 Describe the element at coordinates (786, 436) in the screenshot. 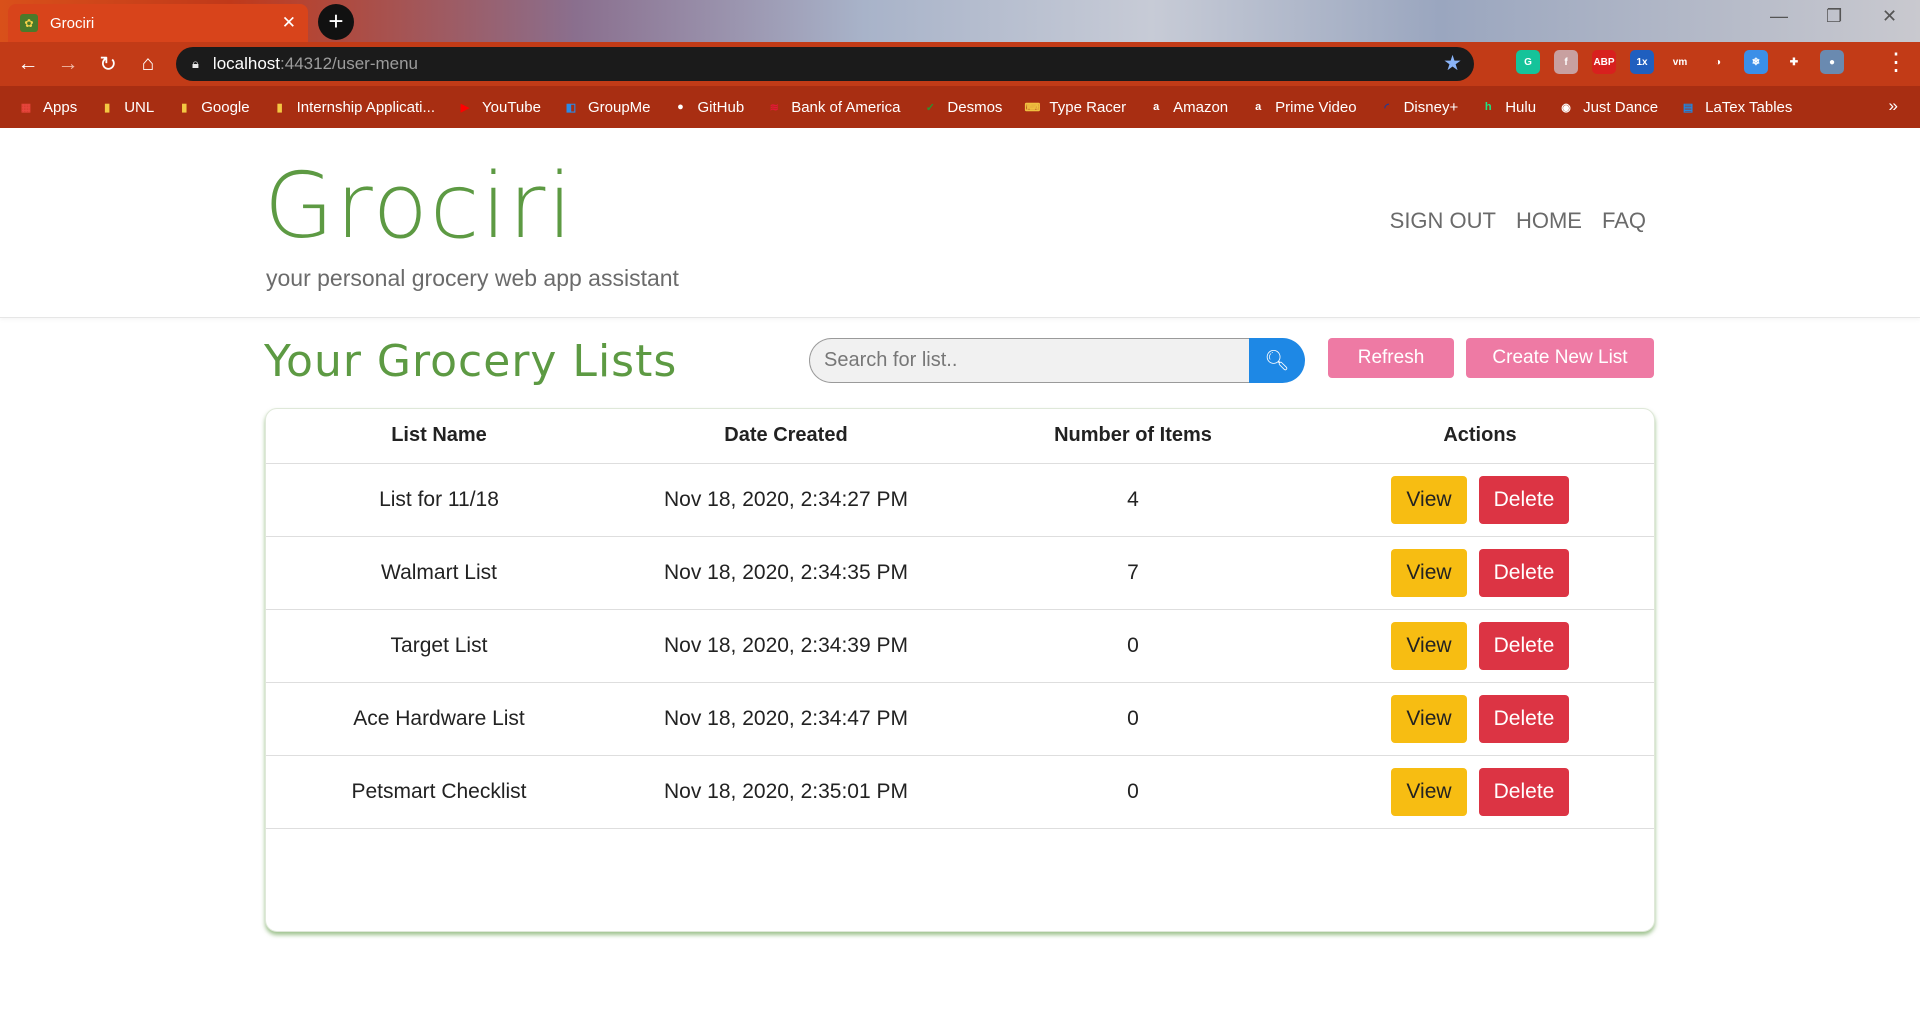

I see `header-date-created: Date Created` at that location.